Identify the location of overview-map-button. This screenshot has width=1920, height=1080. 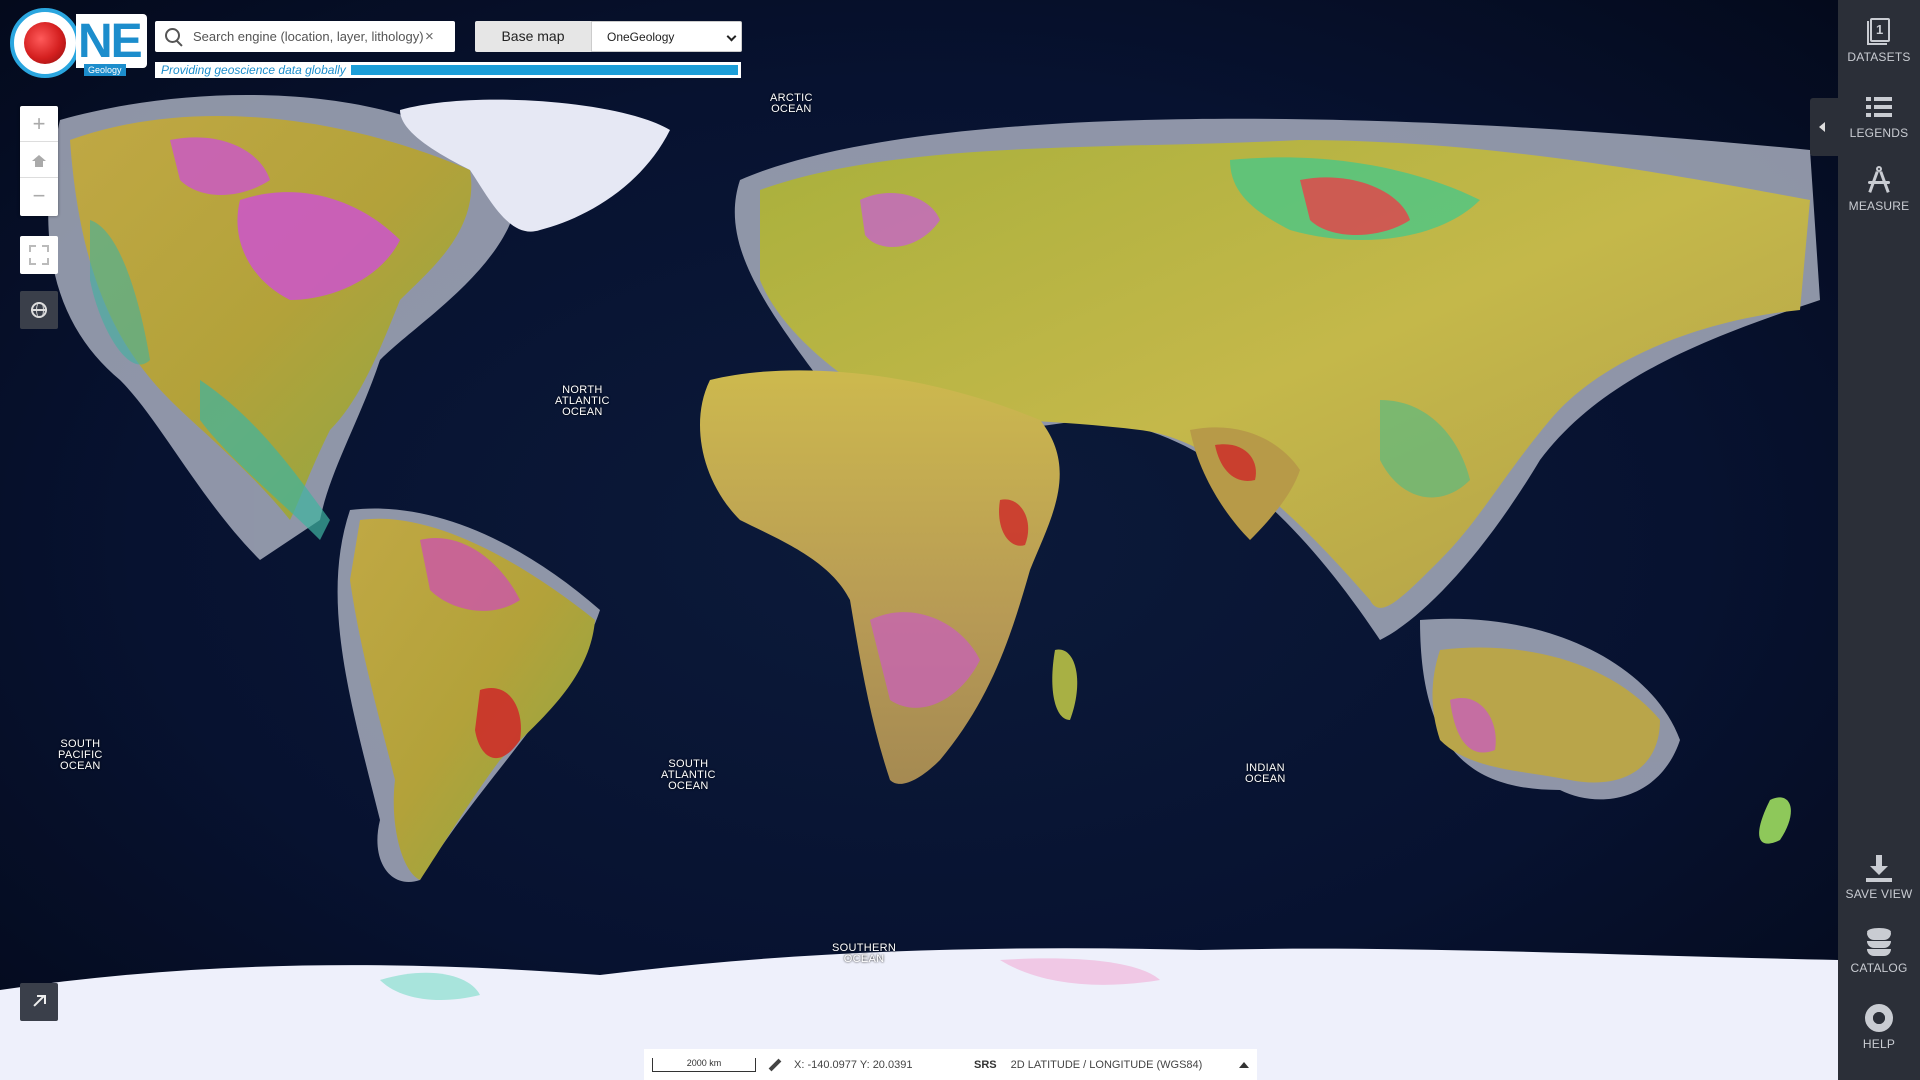
(39, 1002).